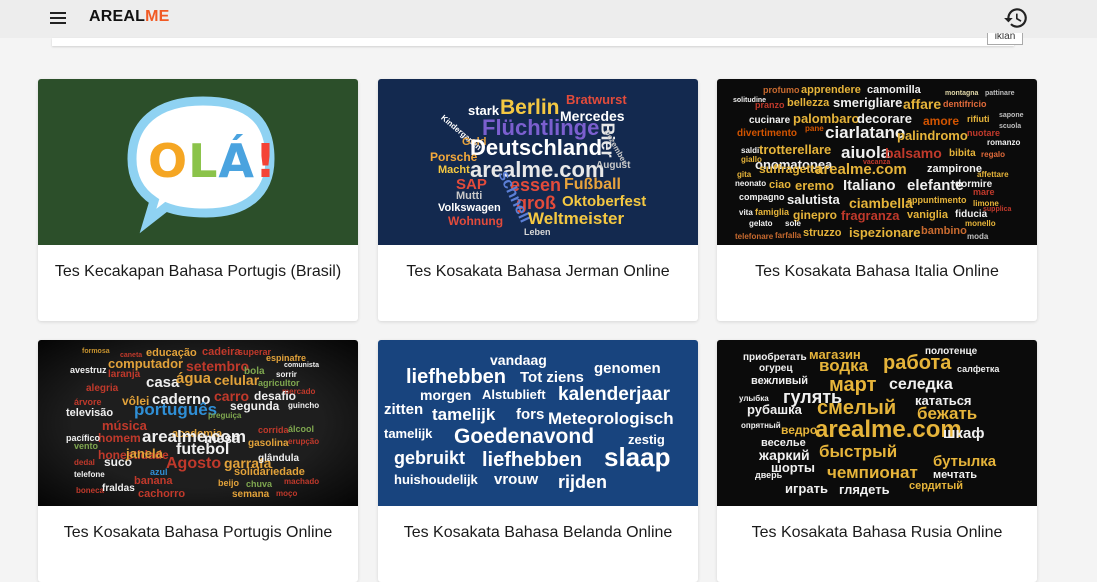 Image resolution: width=1097 pixels, height=582 pixels. What do you see at coordinates (251, 494) in the screenshot?
I see `wordcloud-word: semana` at bounding box center [251, 494].